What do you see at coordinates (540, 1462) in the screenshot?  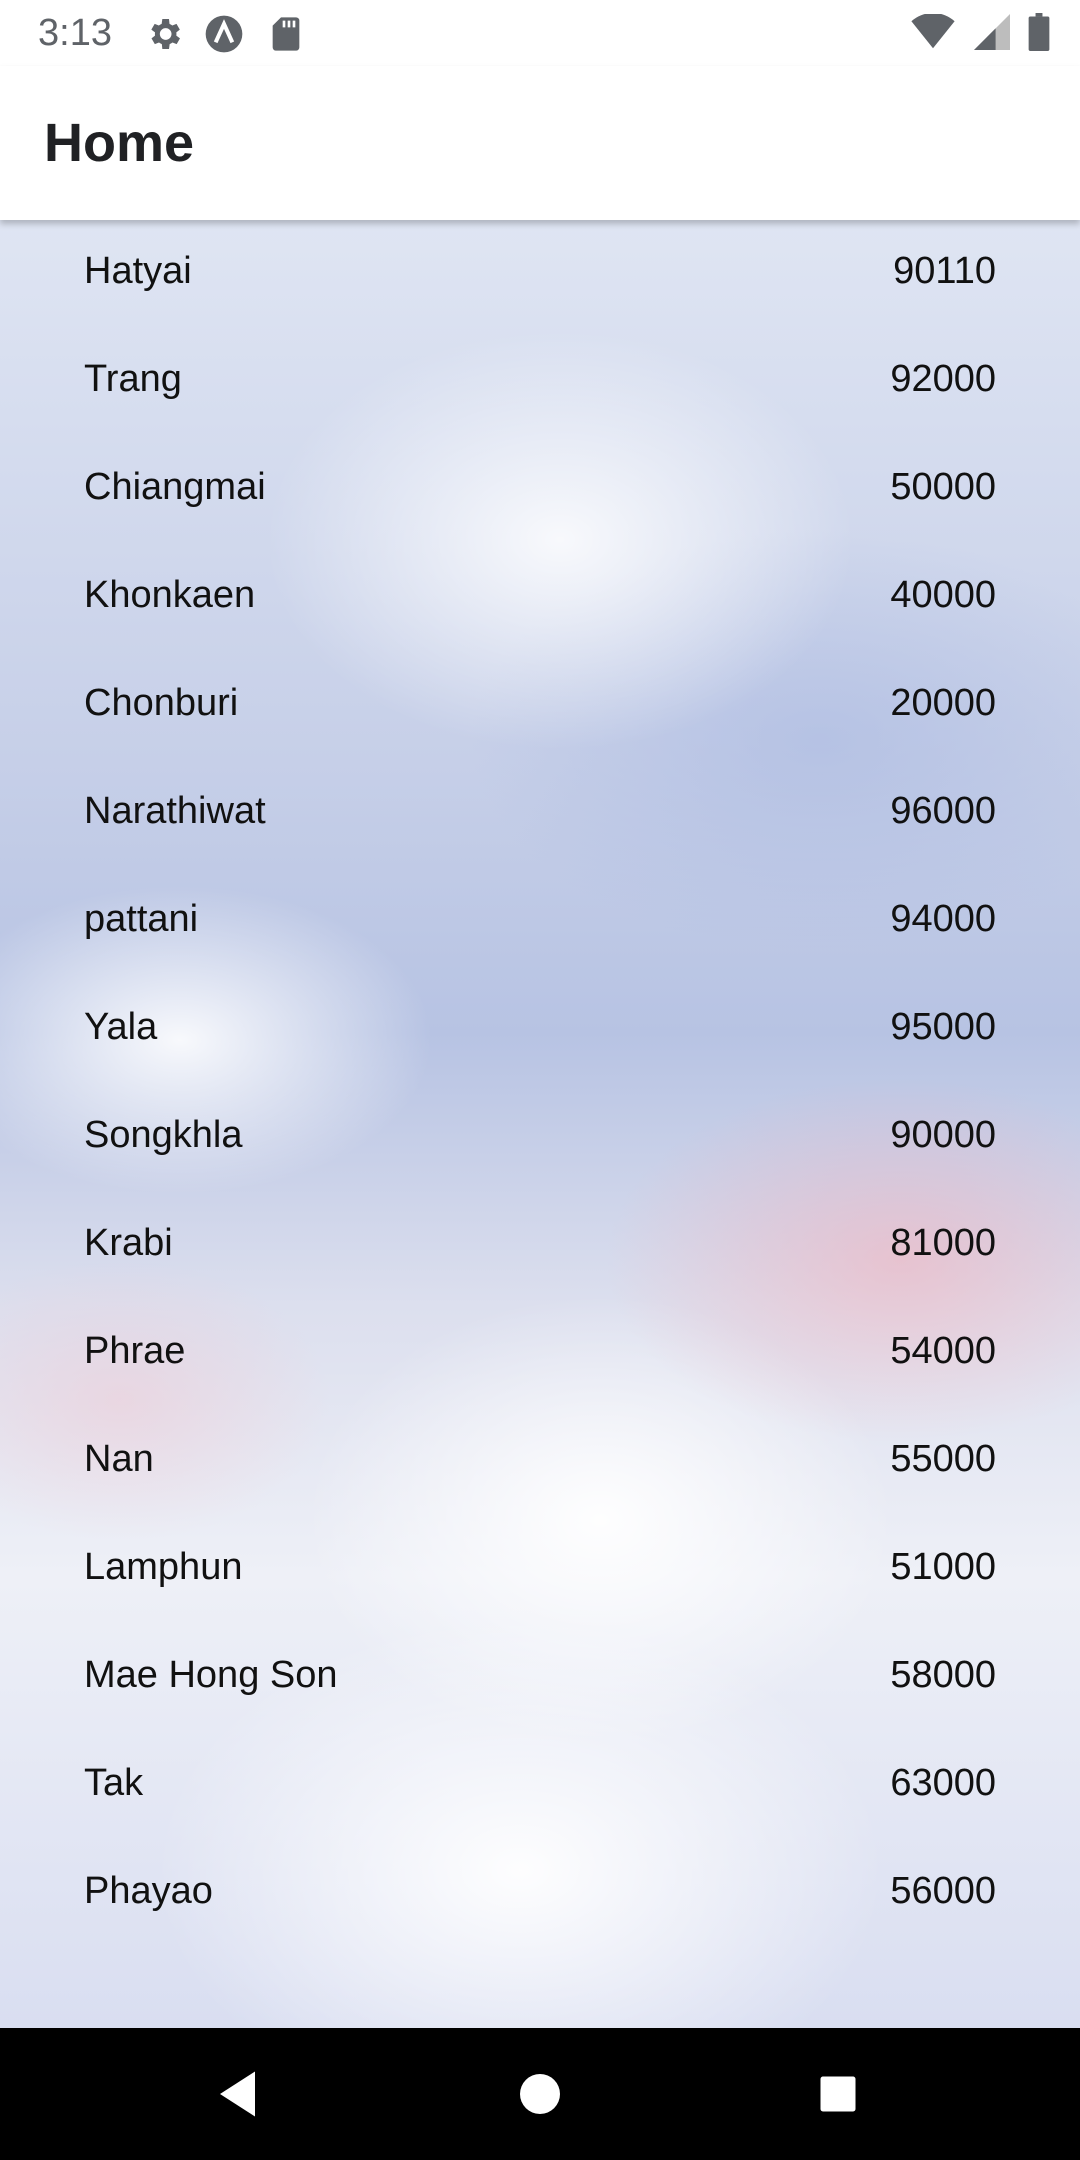 I see `list-item: Nan 55000` at bounding box center [540, 1462].